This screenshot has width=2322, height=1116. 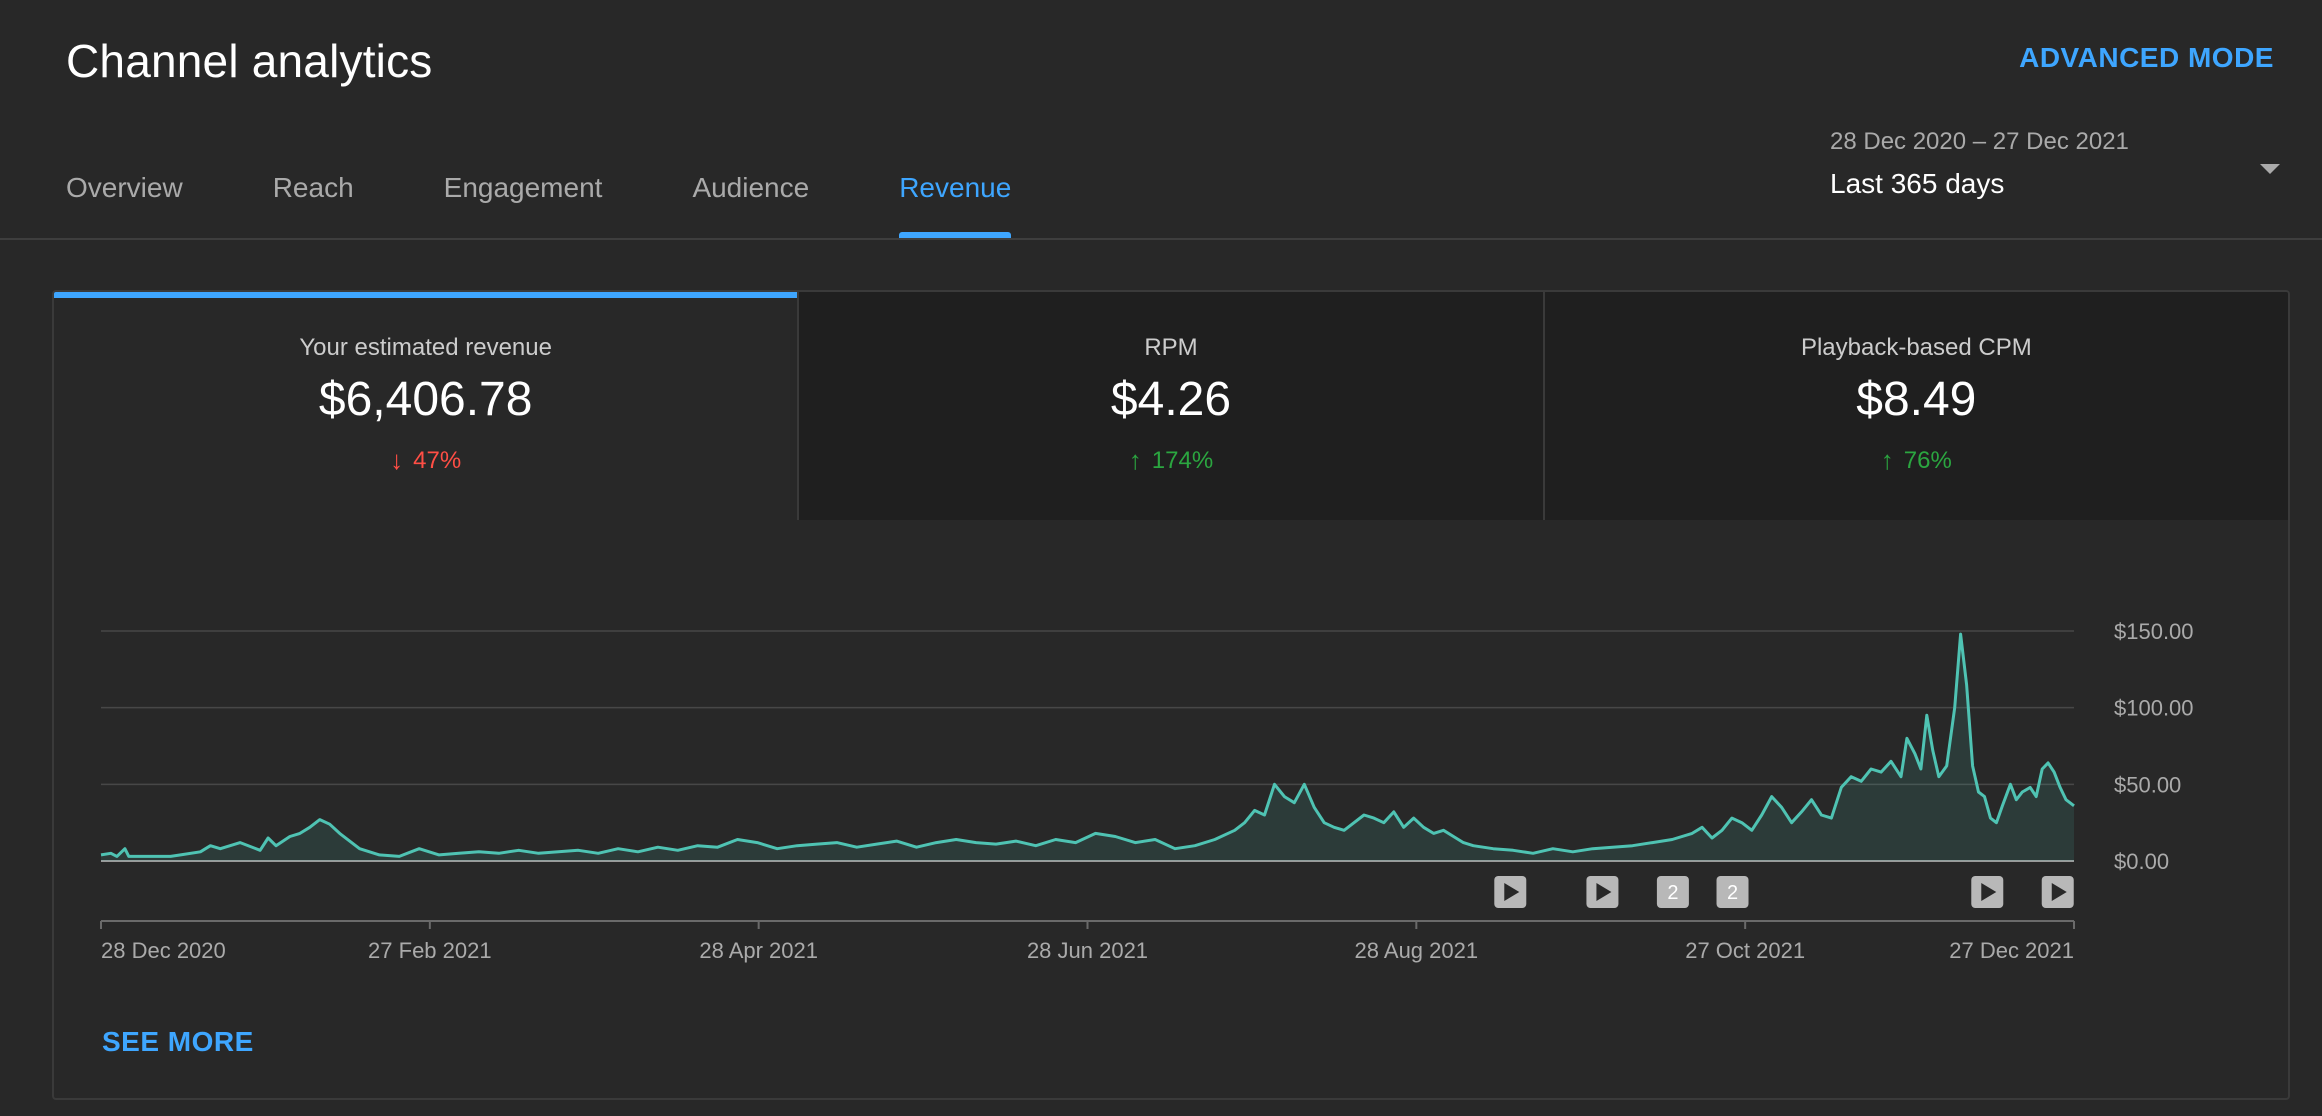 What do you see at coordinates (1979, 141) in the screenshot?
I see `date-range-text: 28 Dec 2020 – 27 Dec 2021` at bounding box center [1979, 141].